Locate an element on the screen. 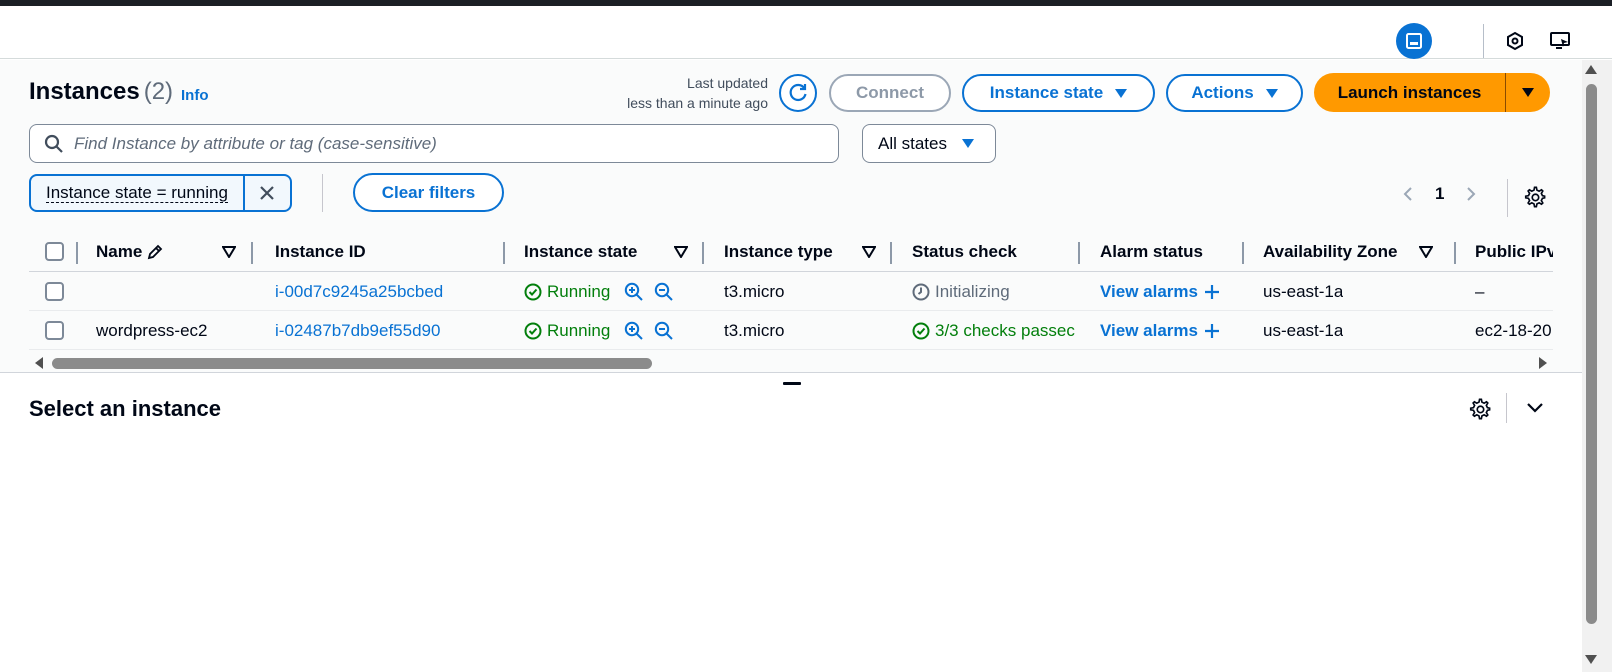 The height and width of the screenshot is (672, 1612). cell-public-ip: ec2-18-20 is located at coordinates (1513, 330).